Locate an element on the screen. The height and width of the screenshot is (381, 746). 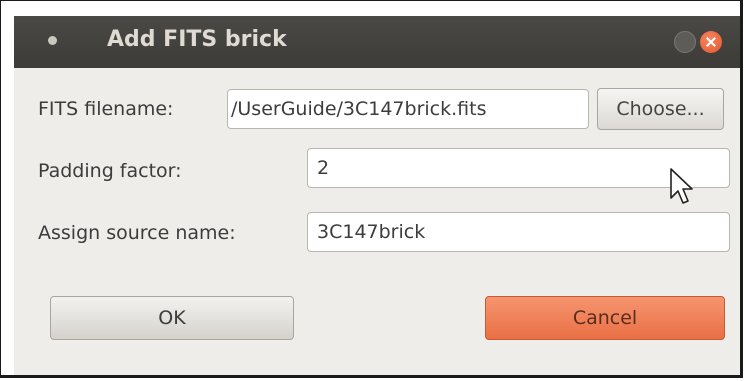
source-name-label: Assign source name: is located at coordinates (137, 233).